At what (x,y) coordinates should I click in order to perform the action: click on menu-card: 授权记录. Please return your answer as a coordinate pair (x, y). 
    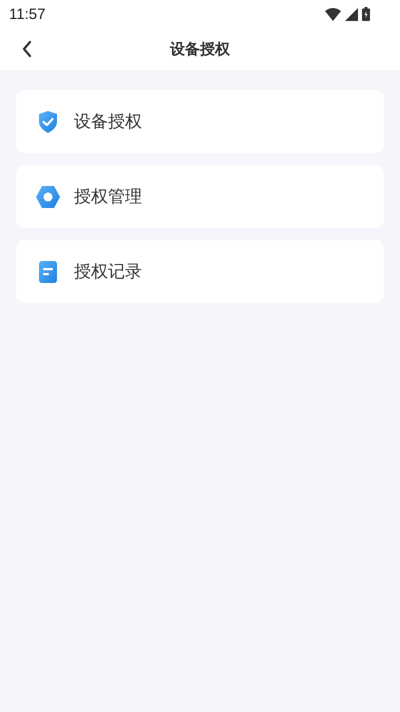
    Looking at the image, I should click on (200, 271).